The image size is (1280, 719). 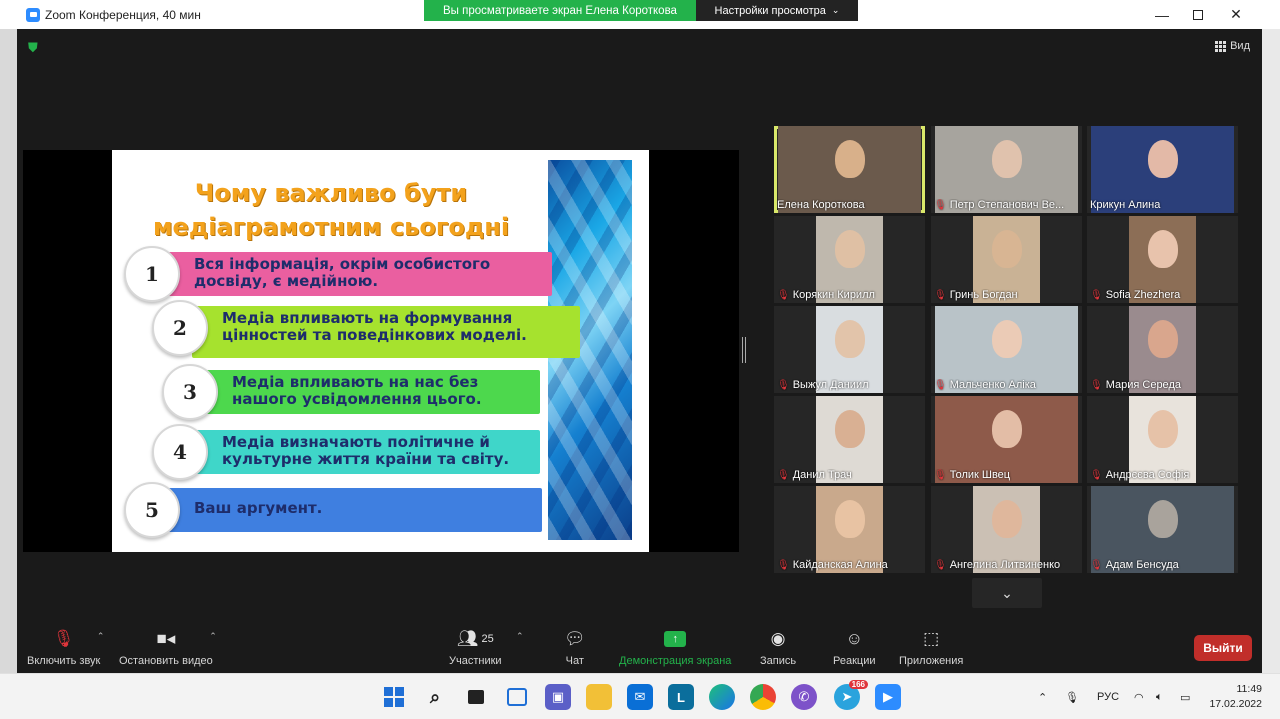 What do you see at coordinates (1249, 689) in the screenshot?
I see `clock-time: 11:49` at bounding box center [1249, 689].